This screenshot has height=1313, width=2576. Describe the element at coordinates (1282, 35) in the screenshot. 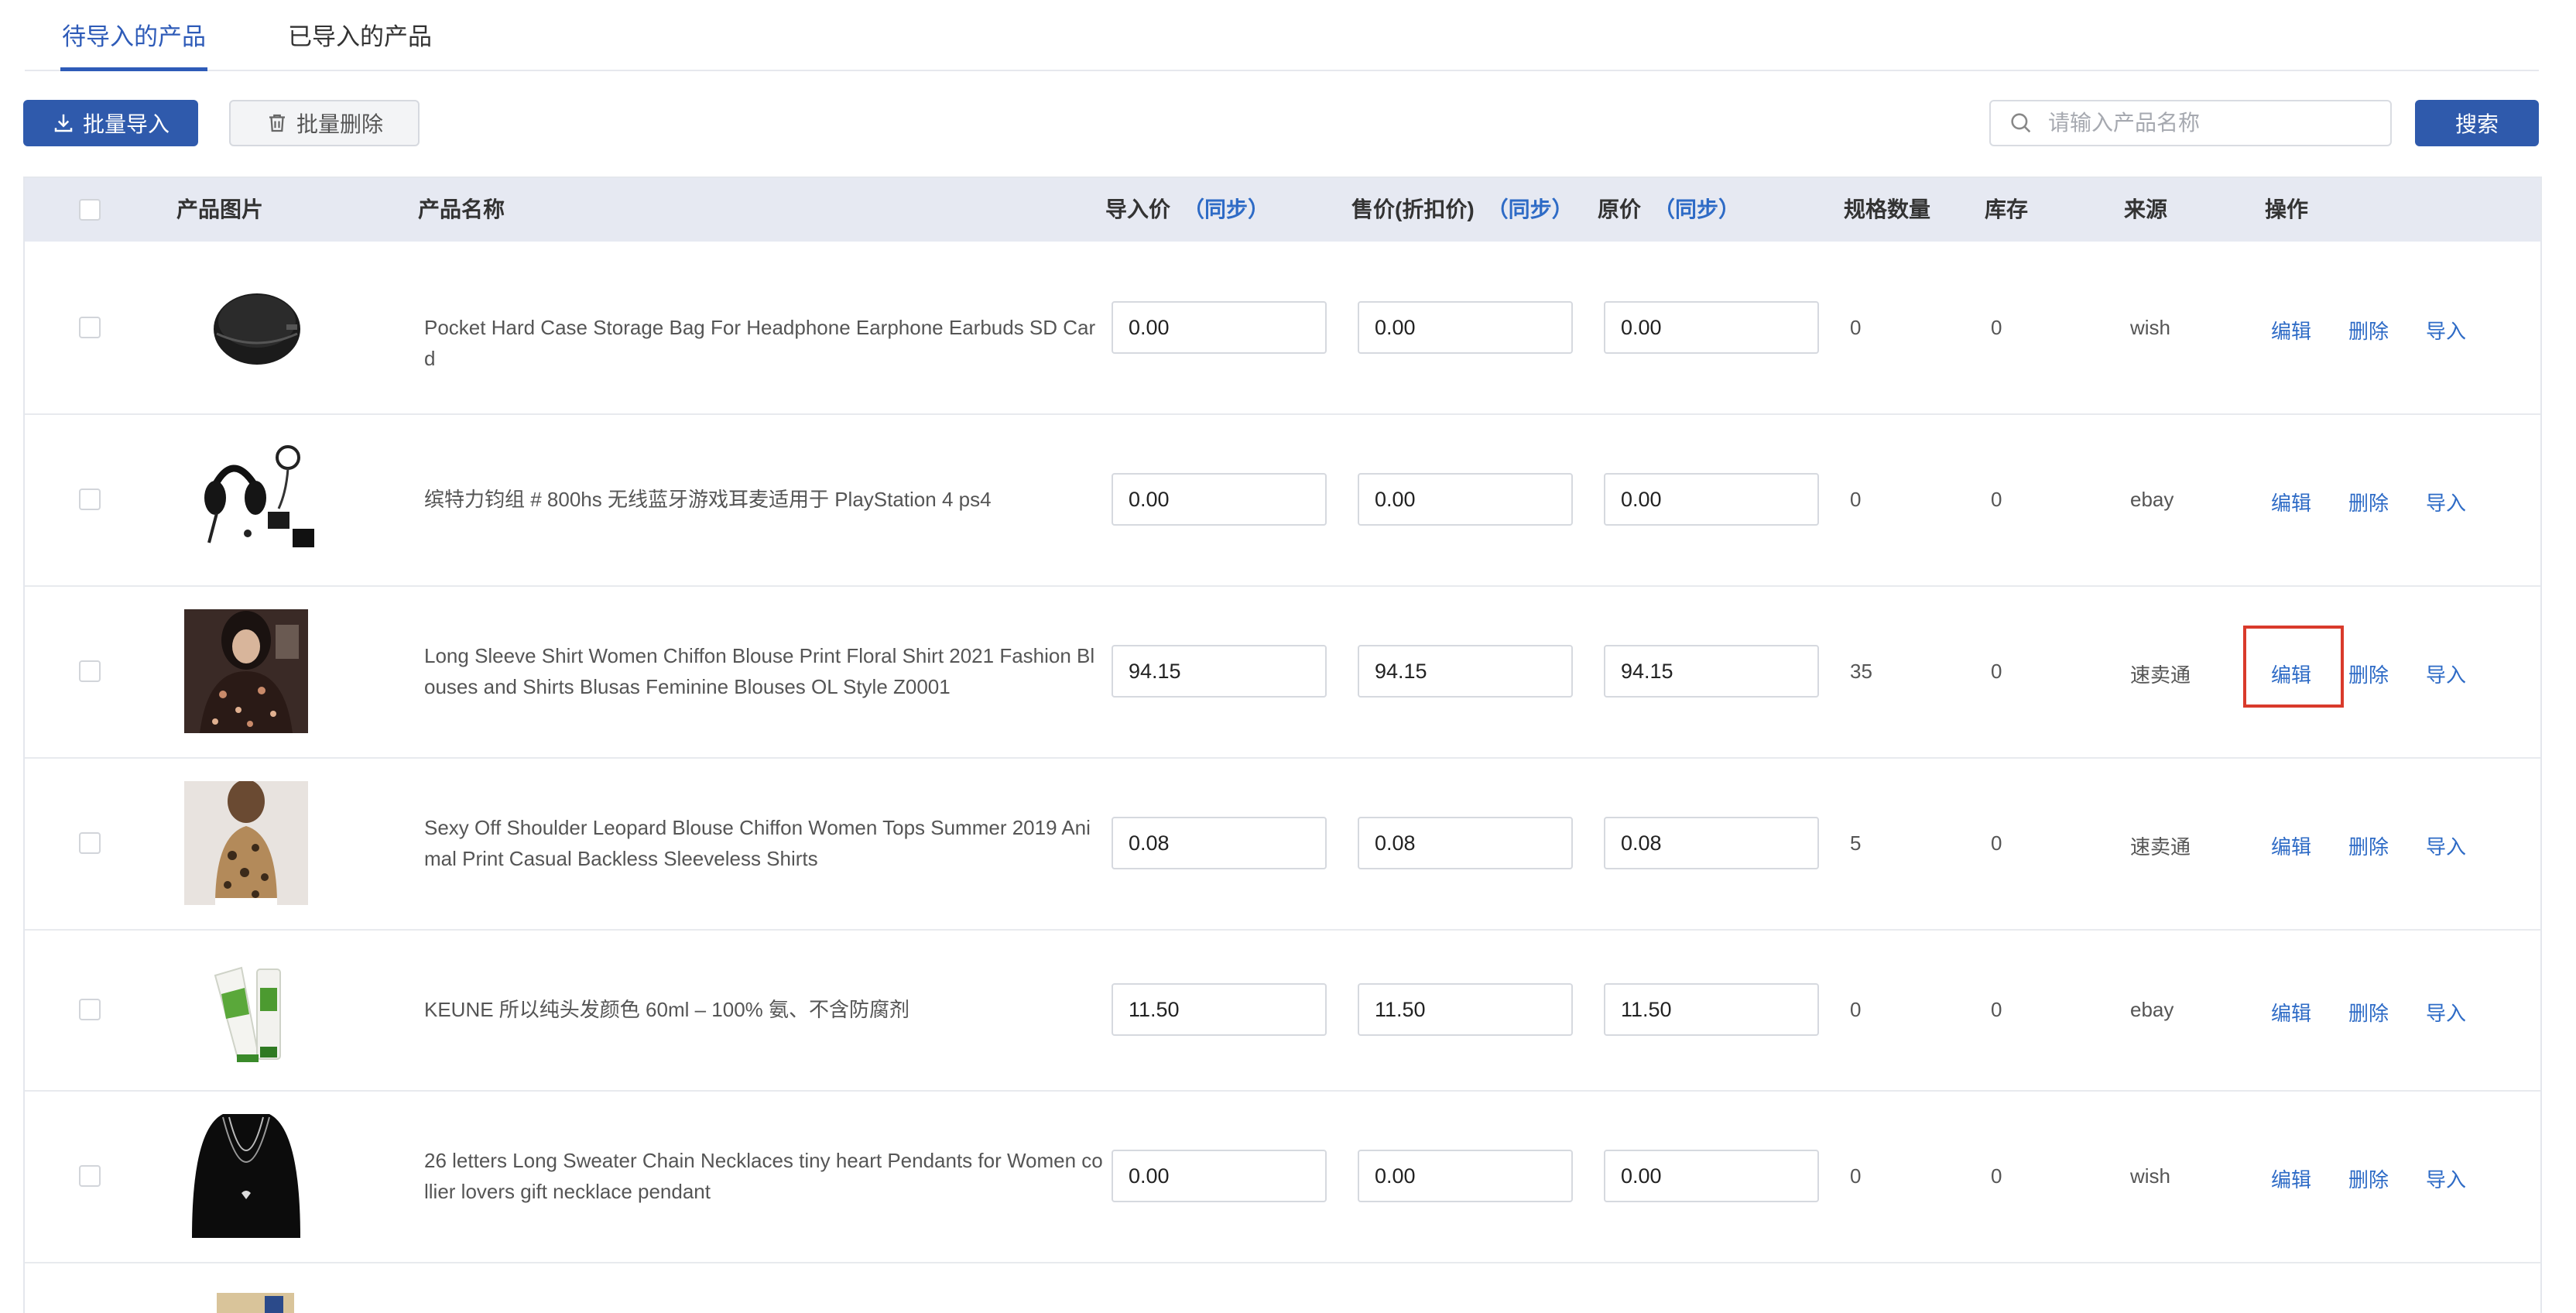

I see `tab-bar: 待导入的产品 已导入的产品` at that location.